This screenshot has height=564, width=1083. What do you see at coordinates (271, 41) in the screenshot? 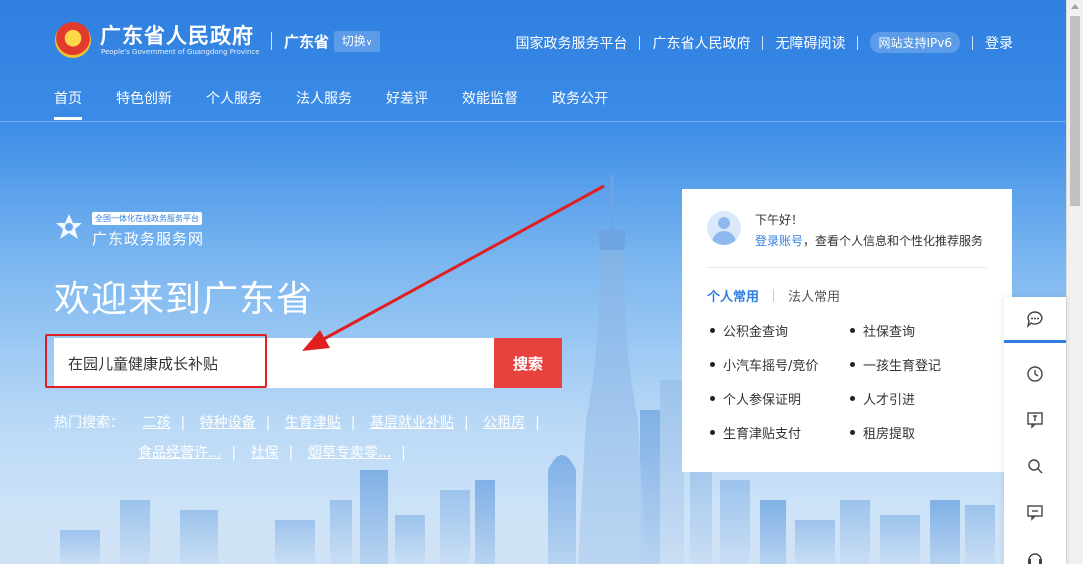
I see `header-divider` at bounding box center [271, 41].